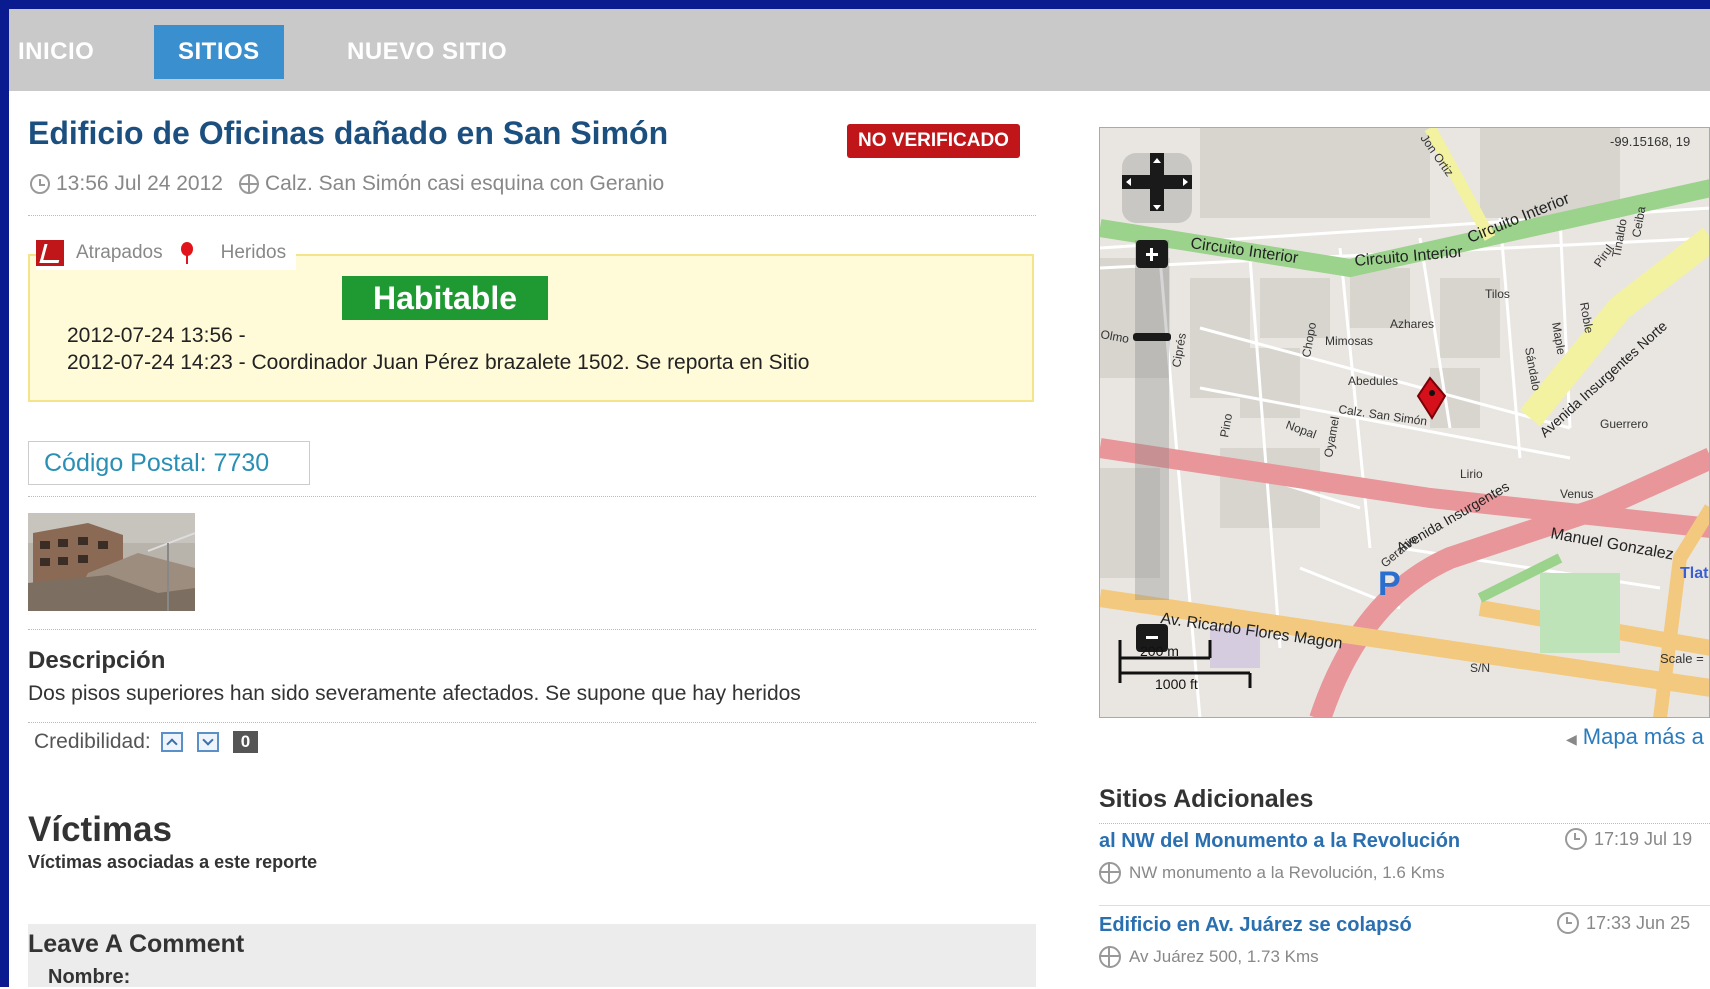  What do you see at coordinates (119, 253) in the screenshot?
I see `category-atrapados: Atrapados` at bounding box center [119, 253].